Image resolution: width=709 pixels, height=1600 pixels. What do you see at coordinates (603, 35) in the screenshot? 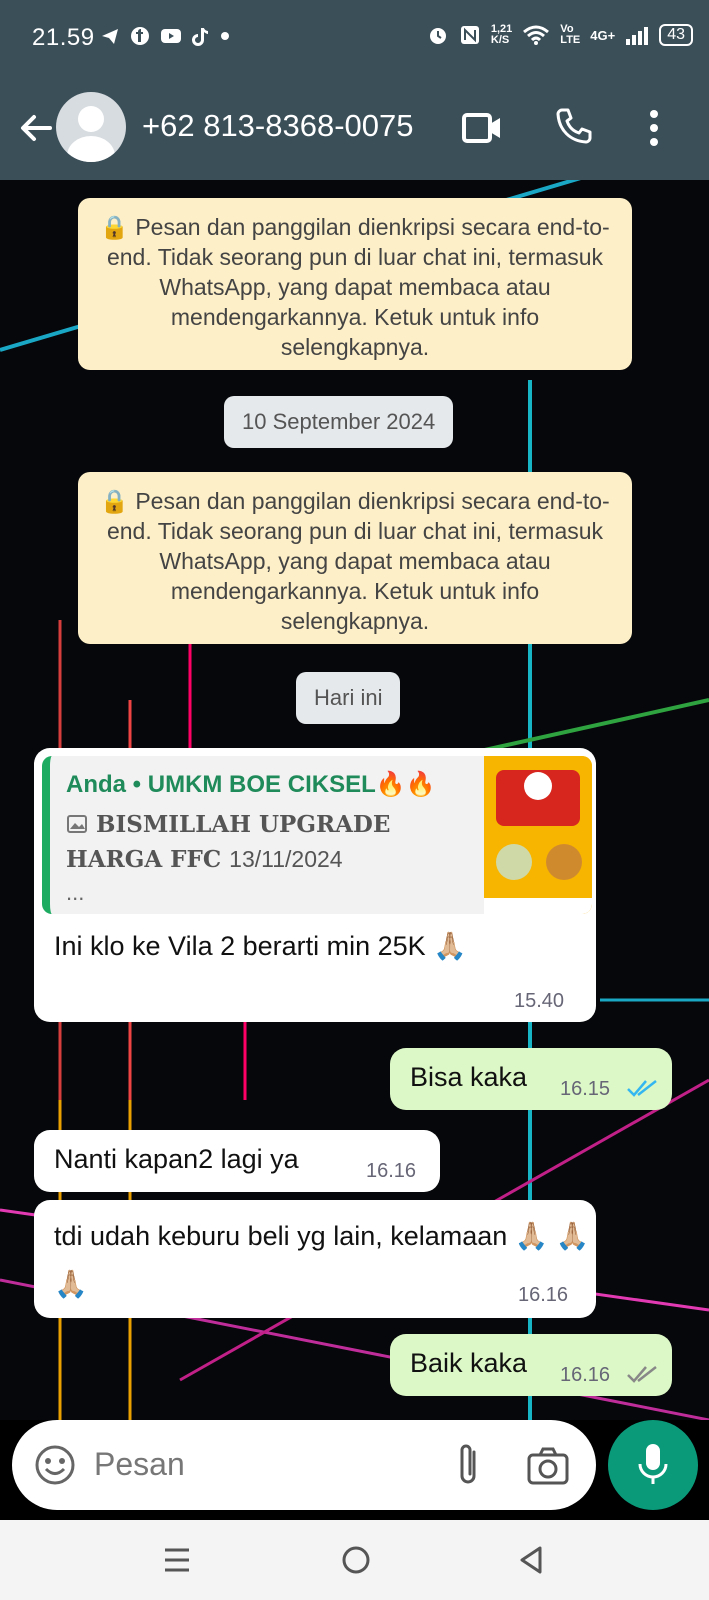
I see `network-type: 4G+` at bounding box center [603, 35].